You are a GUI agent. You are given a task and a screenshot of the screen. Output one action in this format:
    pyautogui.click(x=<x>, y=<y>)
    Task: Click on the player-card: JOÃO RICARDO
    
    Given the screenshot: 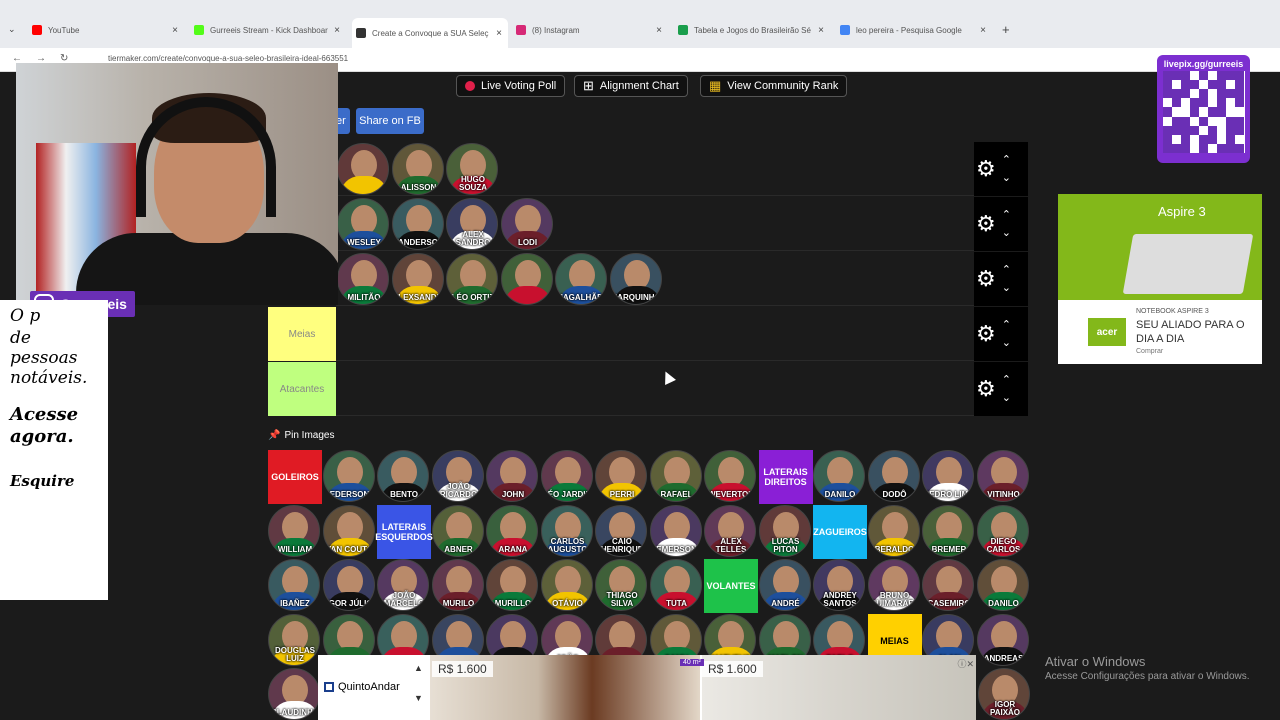 What is the action you would take?
    pyautogui.click(x=457, y=476)
    